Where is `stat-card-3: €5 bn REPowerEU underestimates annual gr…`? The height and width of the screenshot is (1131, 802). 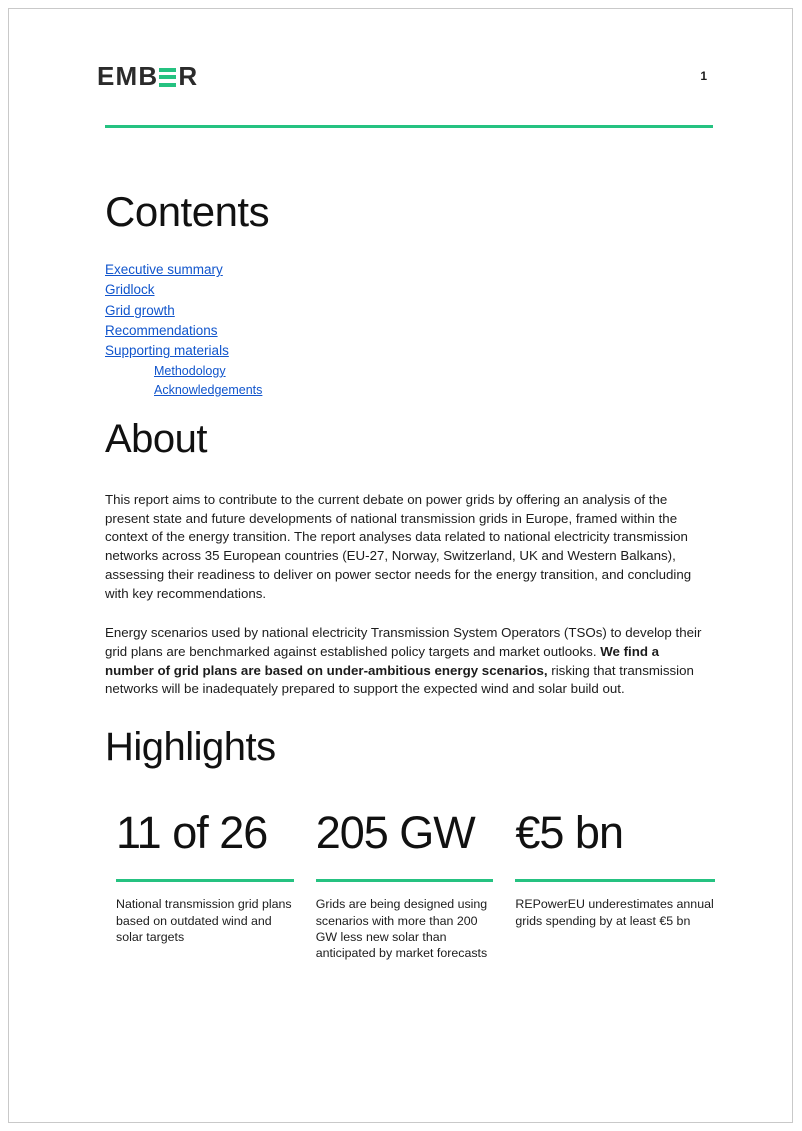 stat-card-3: €5 bn REPowerEU underestimates annual gr… is located at coordinates (615, 884).